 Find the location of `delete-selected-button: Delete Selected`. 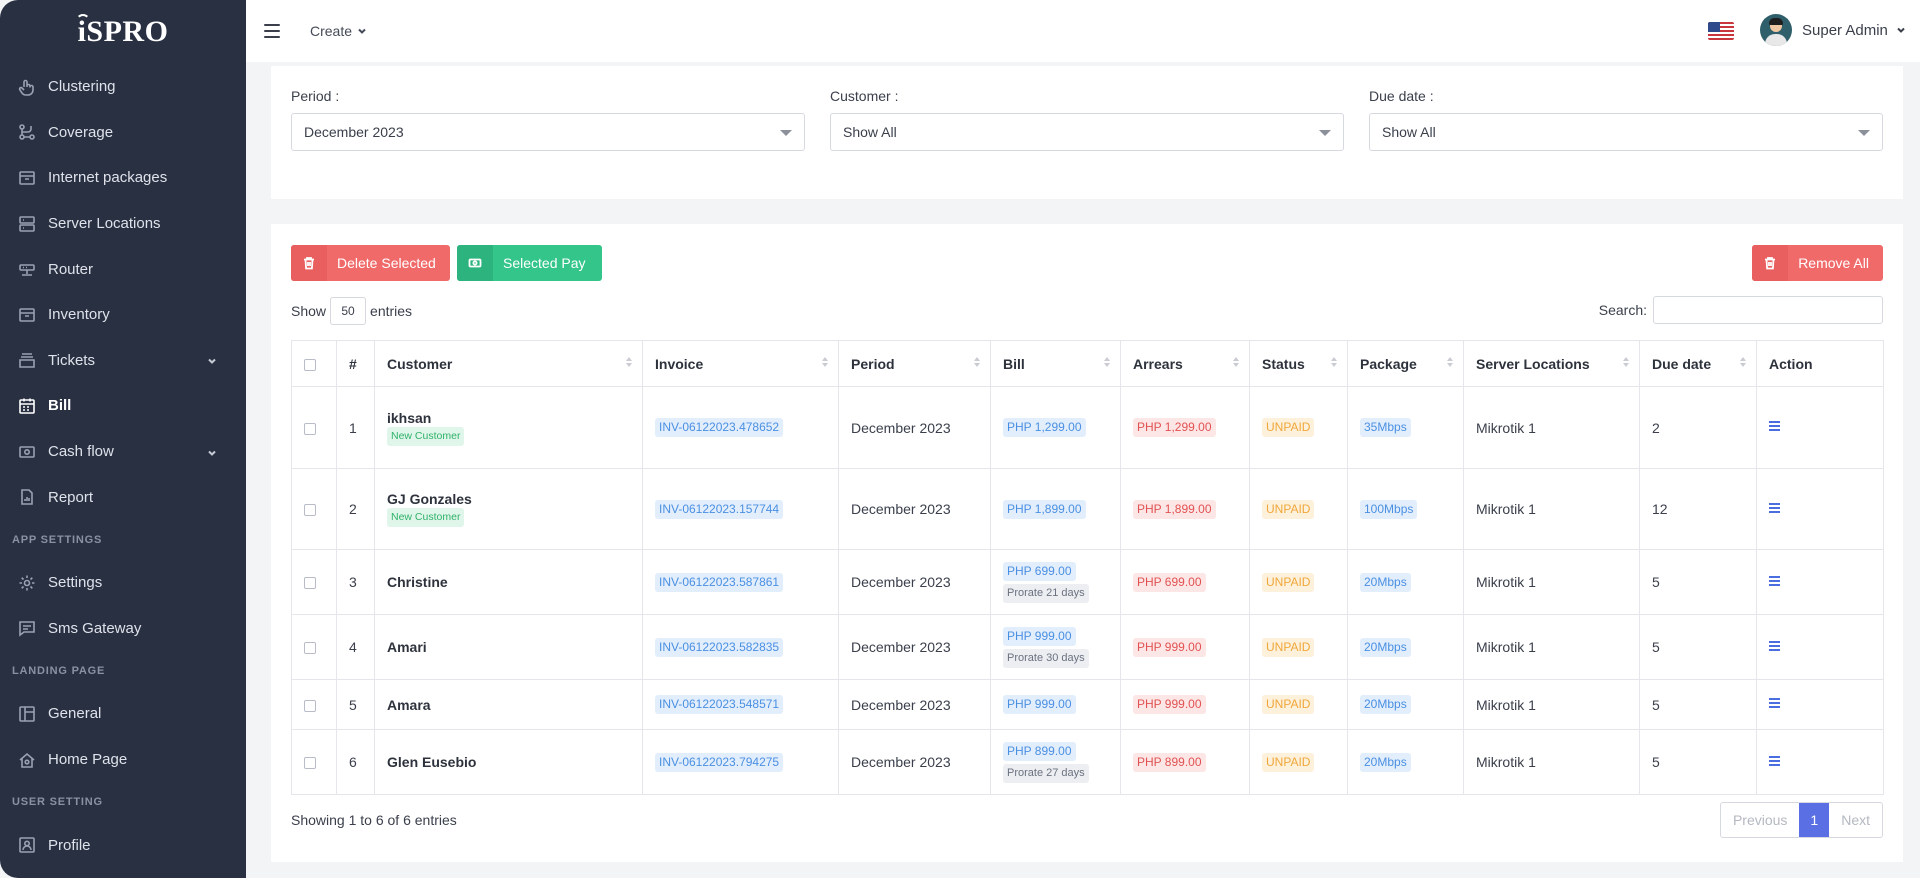

delete-selected-button: Delete Selected is located at coordinates (370, 263).